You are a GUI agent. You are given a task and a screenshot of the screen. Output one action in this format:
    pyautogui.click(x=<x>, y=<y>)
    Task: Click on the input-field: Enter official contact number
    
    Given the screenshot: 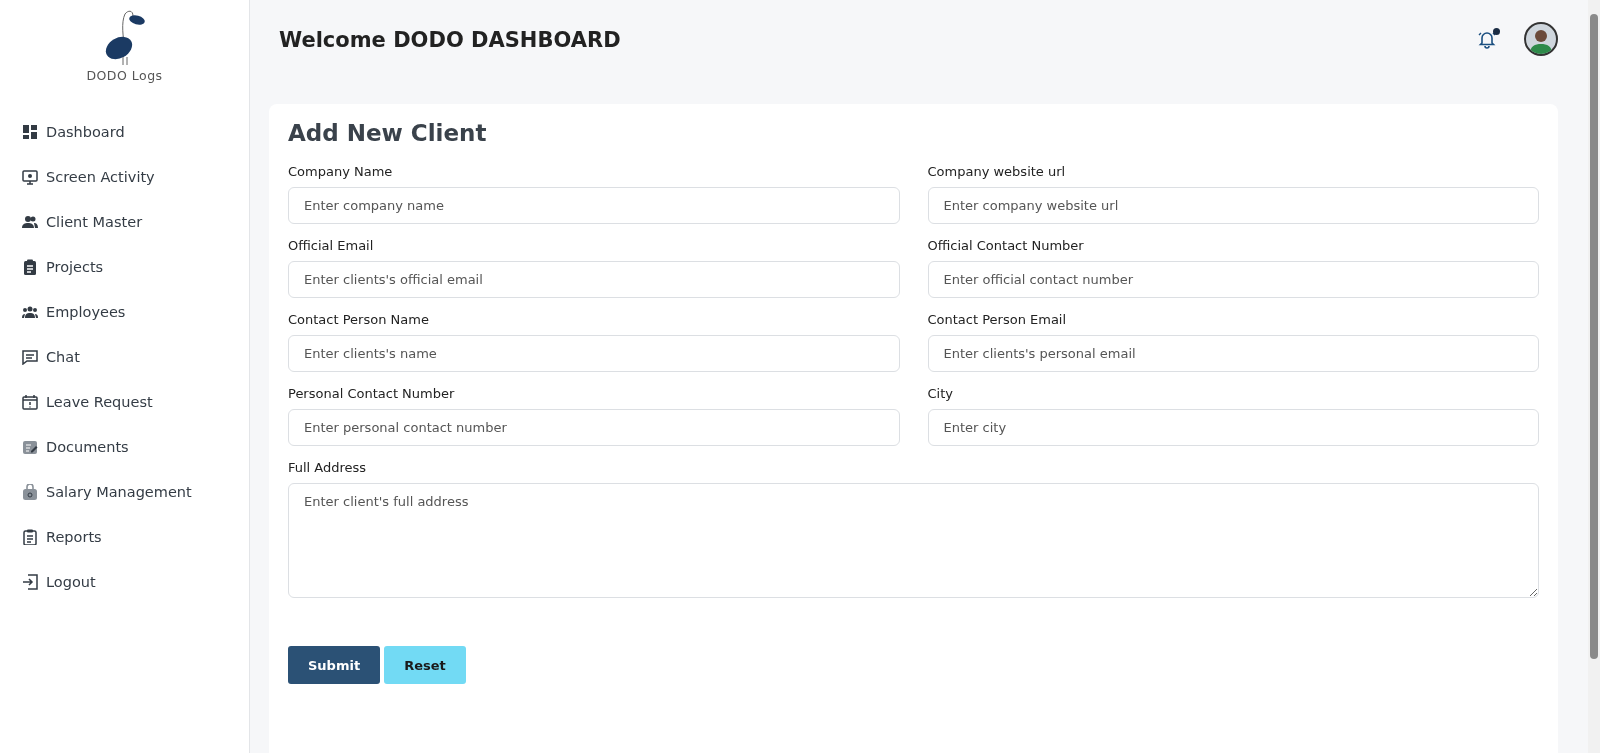 What is the action you would take?
    pyautogui.click(x=1233, y=279)
    